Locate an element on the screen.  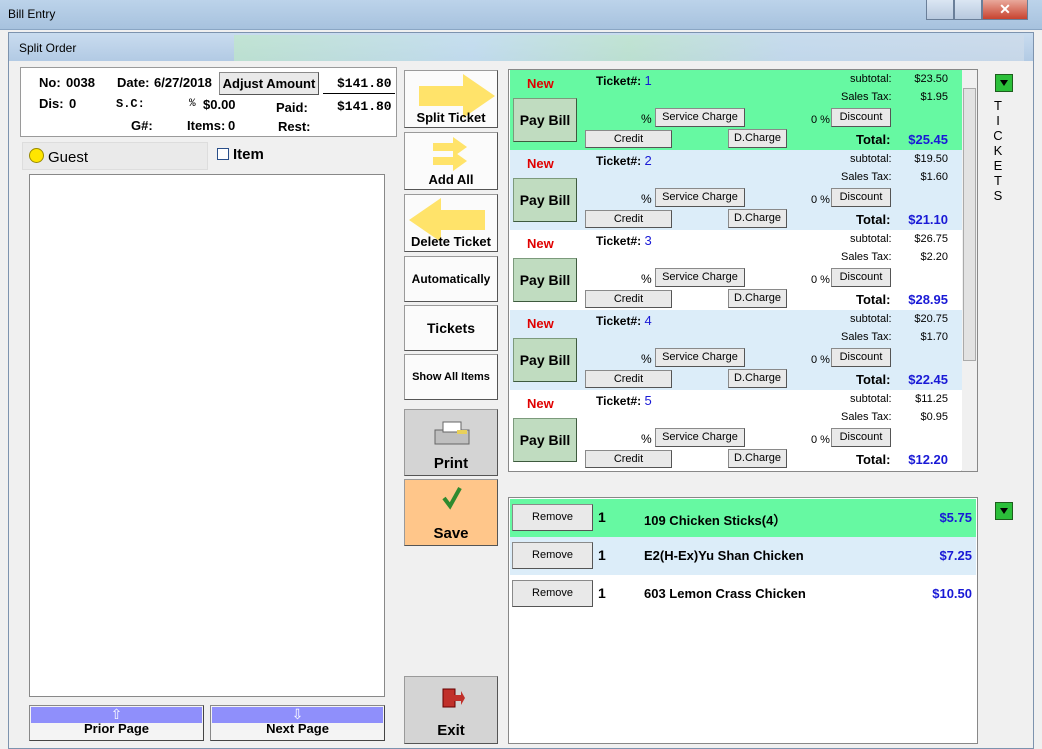
item-tab: Item is located at coordinates (303, 156).